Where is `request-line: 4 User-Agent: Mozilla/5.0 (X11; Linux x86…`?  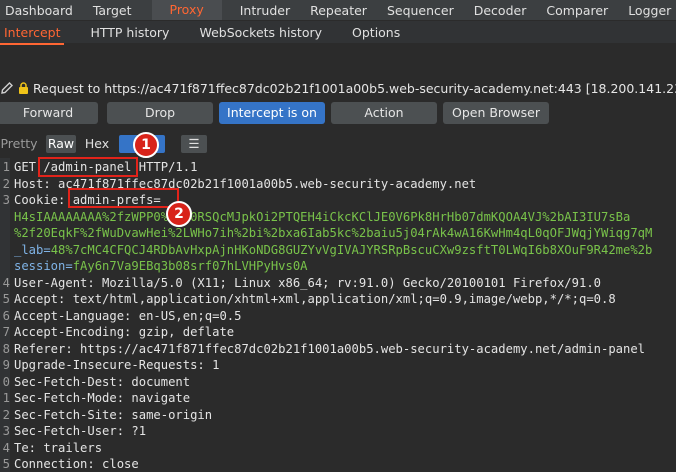
request-line: 4 User-Agent: Mozilla/5.0 (X11; Linux x86… is located at coordinates (338, 283).